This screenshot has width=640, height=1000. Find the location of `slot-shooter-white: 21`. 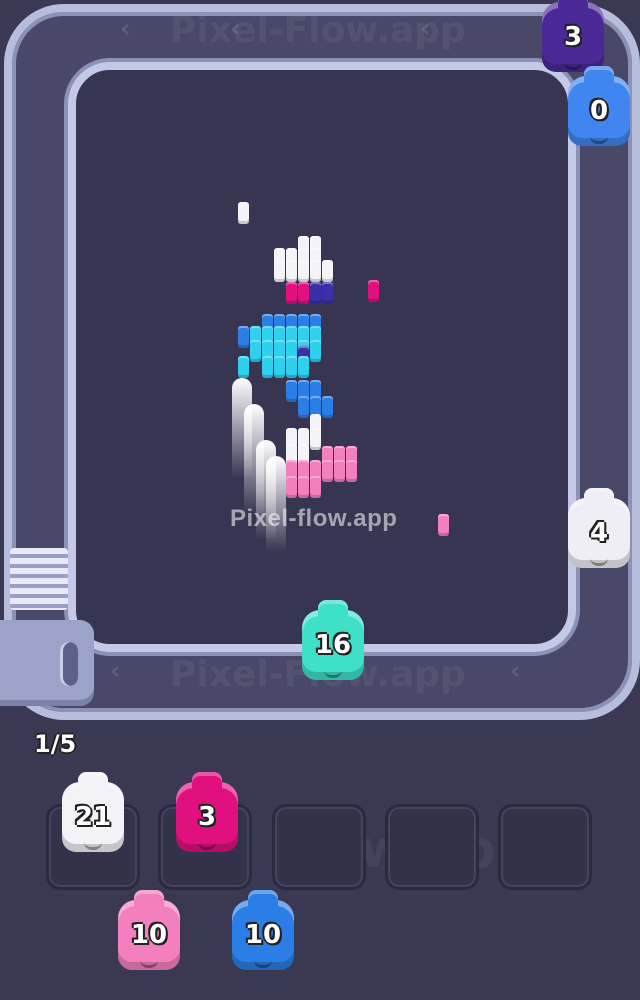

slot-shooter-white: 21 is located at coordinates (93, 812).